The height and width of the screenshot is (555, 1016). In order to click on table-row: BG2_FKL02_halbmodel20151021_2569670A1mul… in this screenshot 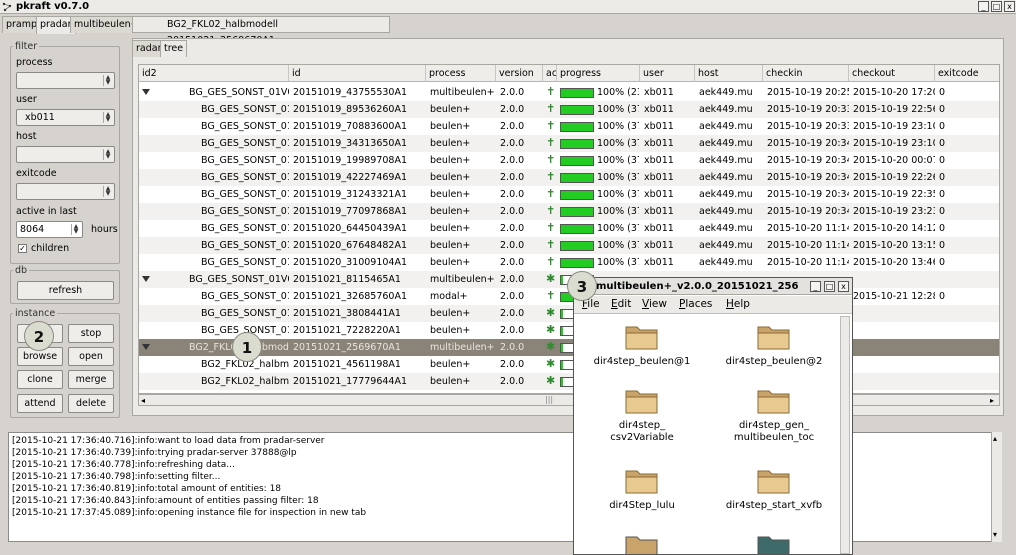, I will do `click(569, 347)`.